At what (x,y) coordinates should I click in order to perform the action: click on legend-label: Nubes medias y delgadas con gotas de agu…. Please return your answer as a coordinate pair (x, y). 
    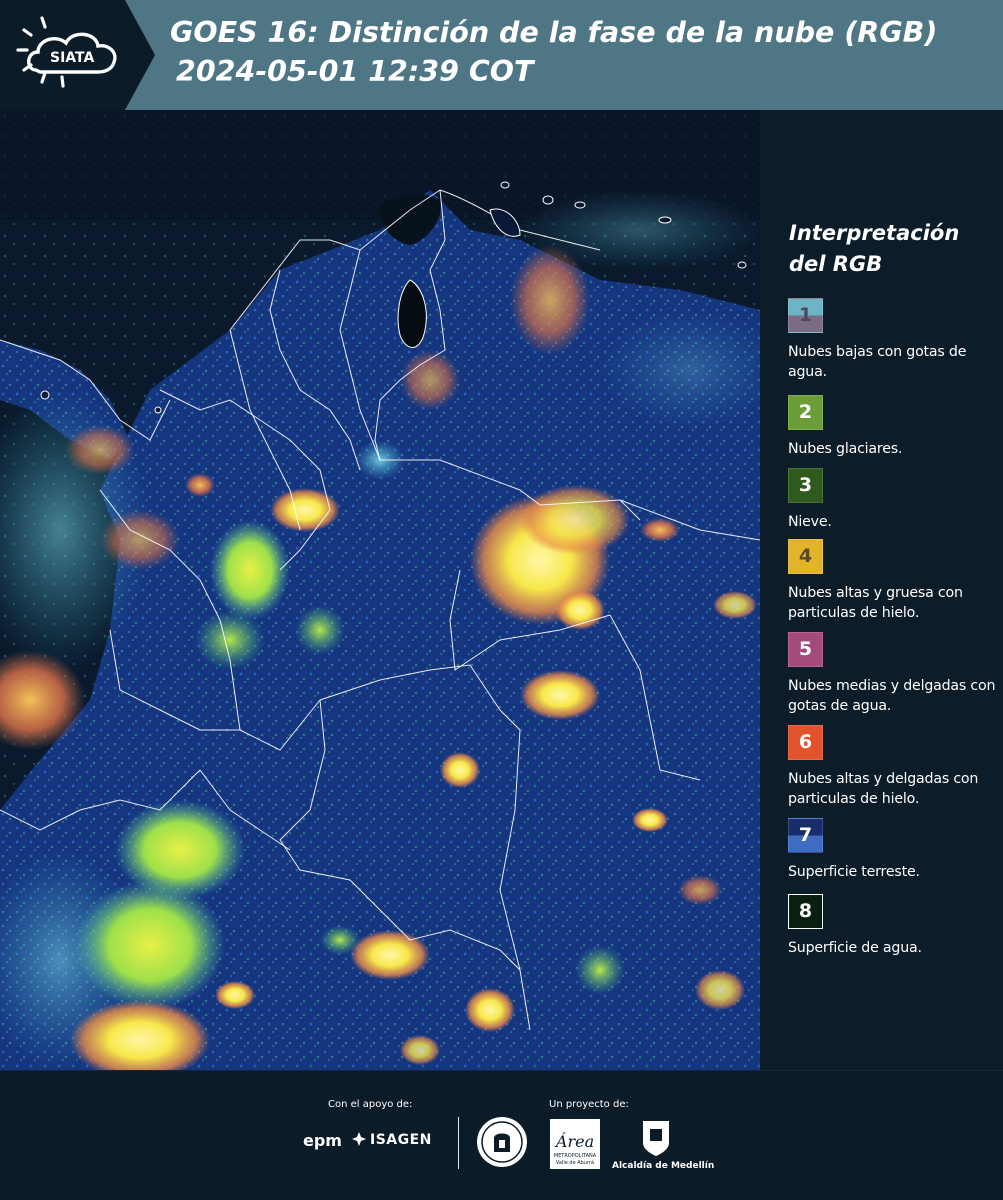
    Looking at the image, I should click on (892, 696).